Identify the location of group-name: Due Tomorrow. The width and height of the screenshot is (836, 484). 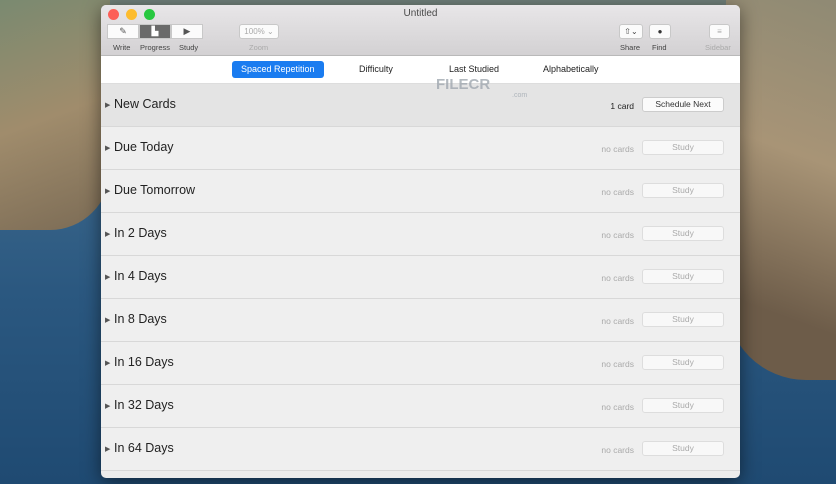
(155, 190).